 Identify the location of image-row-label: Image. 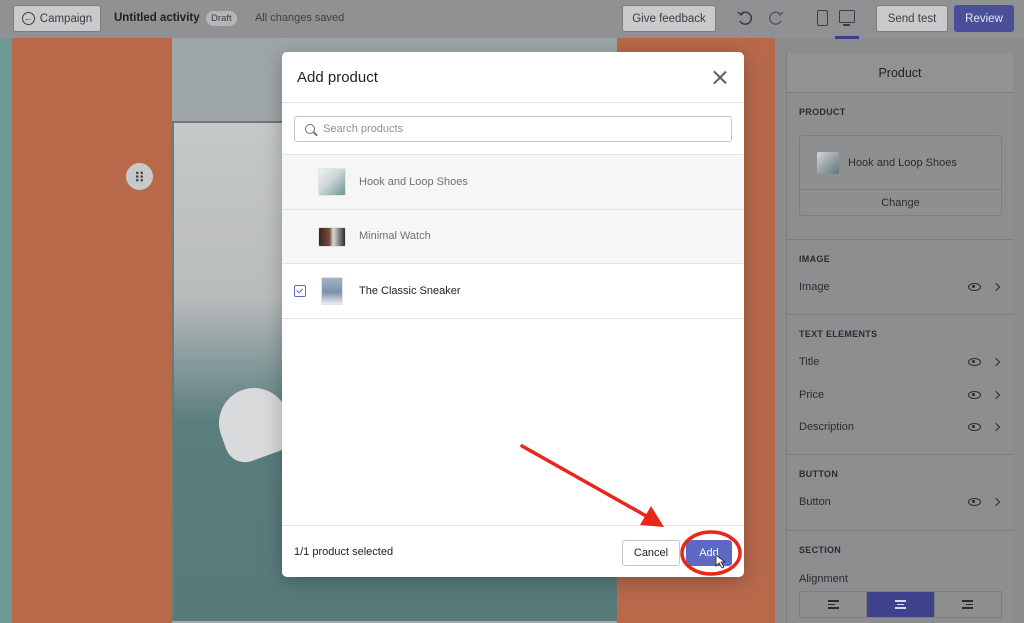
(814, 287).